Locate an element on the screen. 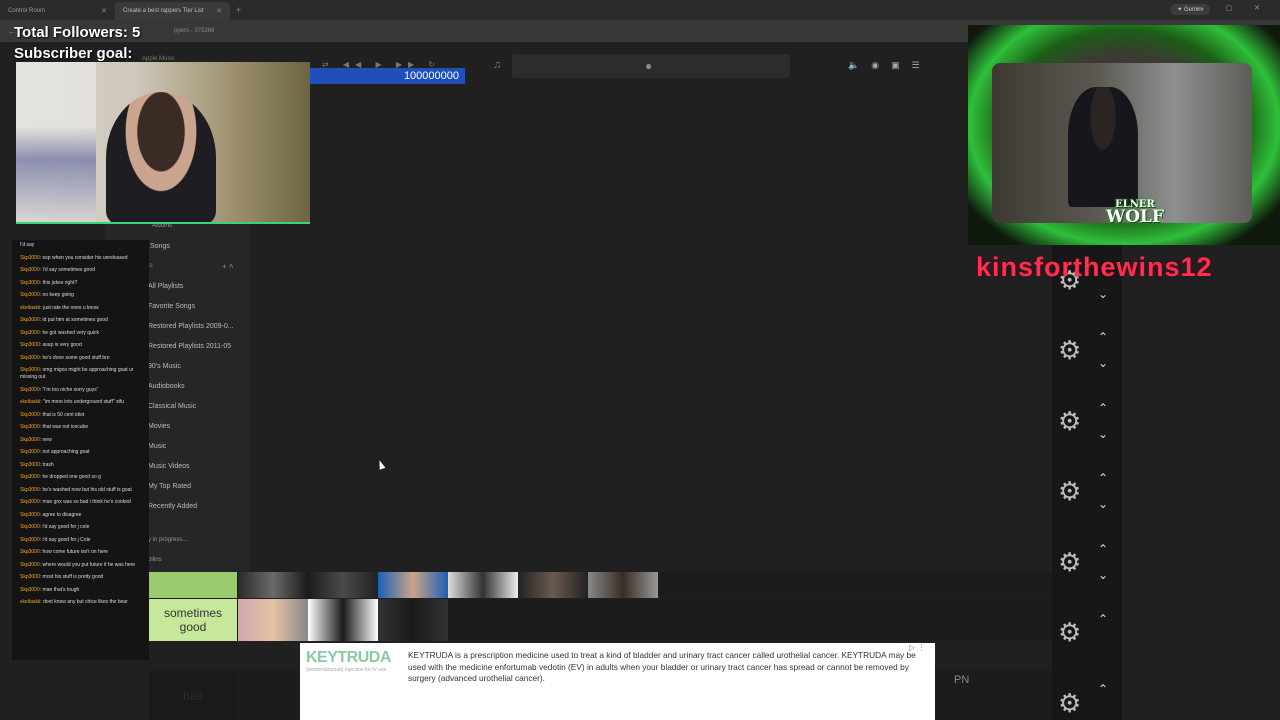 The width and height of the screenshot is (1280, 720). sidebar-item-playlist: Favorite Songs is located at coordinates (171, 306).